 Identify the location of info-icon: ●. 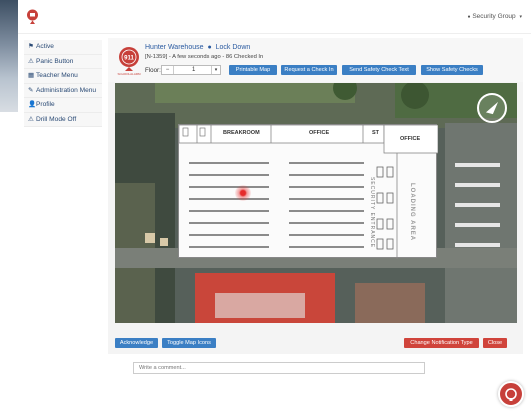
(209, 47).